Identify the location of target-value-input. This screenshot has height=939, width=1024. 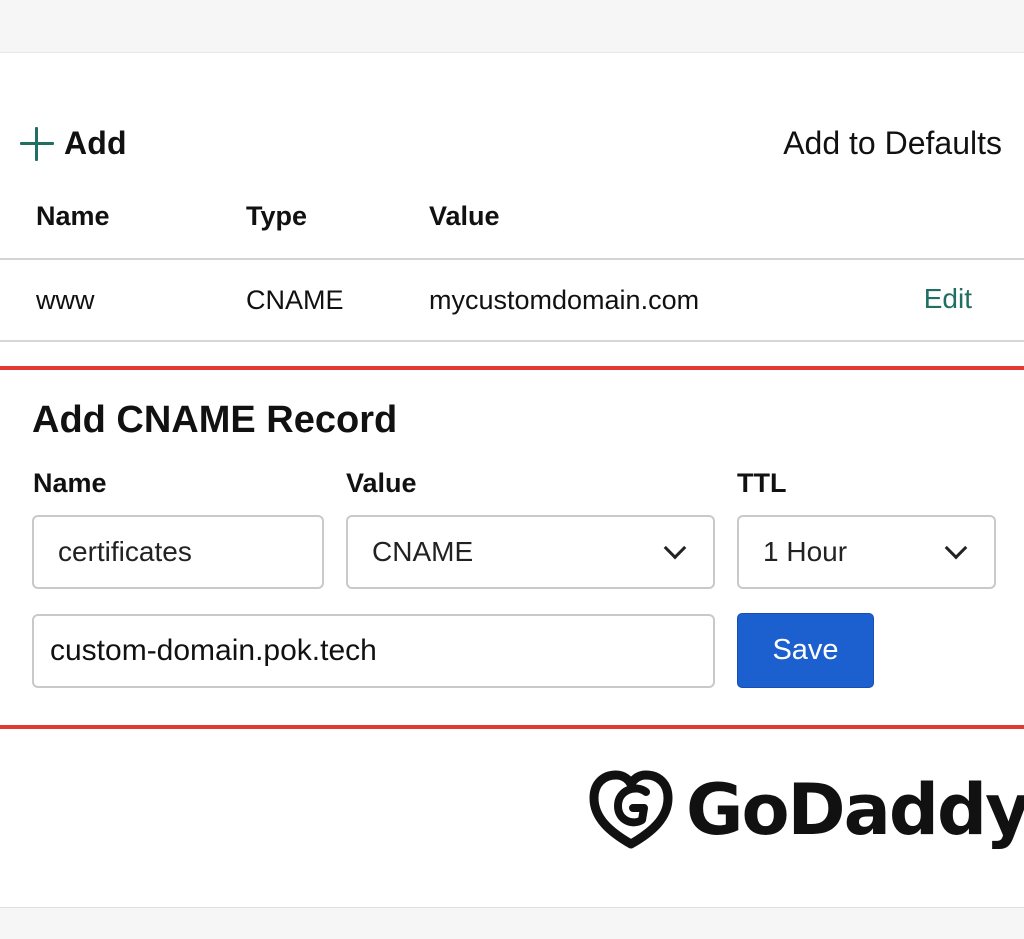
(373, 651).